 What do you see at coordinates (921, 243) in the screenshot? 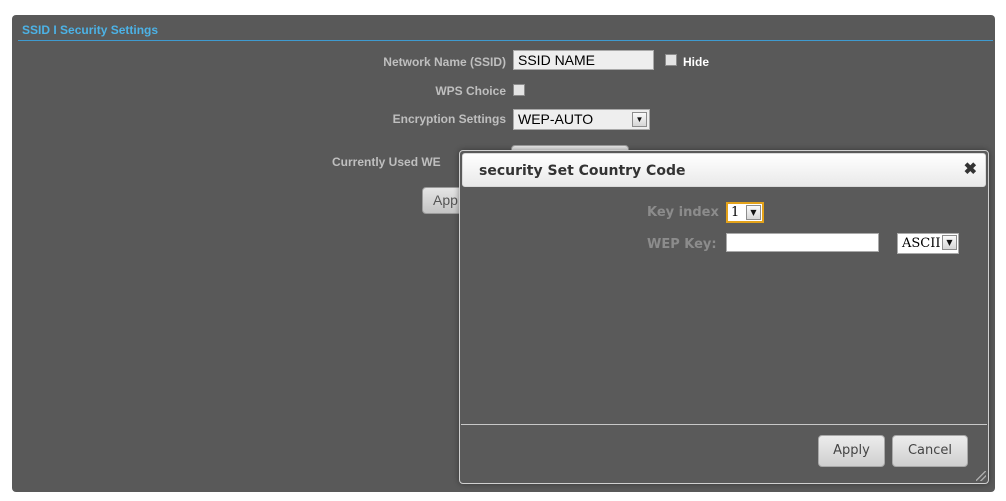
I see `key-format-value: ASCII` at bounding box center [921, 243].